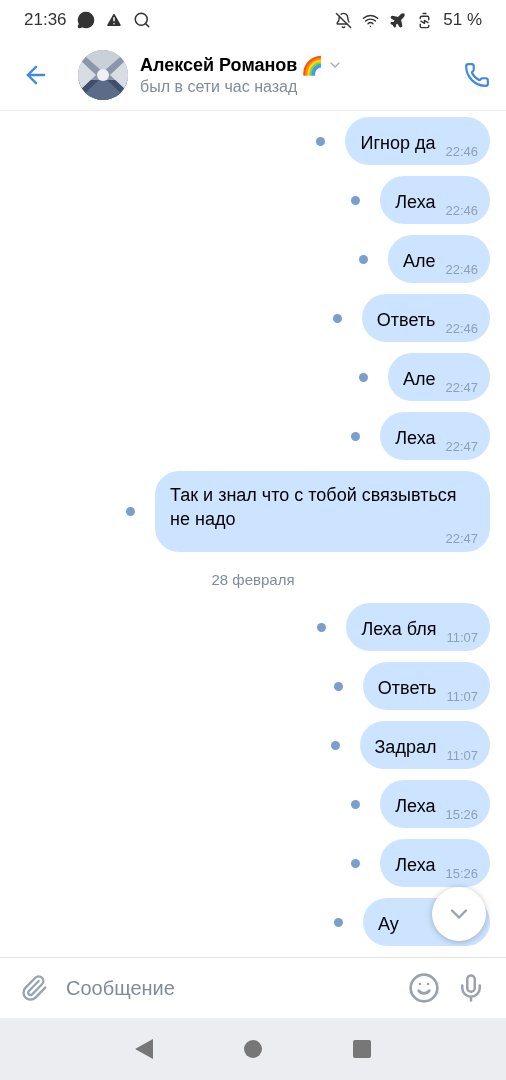 The width and height of the screenshot is (506, 1080). I want to click on home-circle-icon, so click(253, 1049).